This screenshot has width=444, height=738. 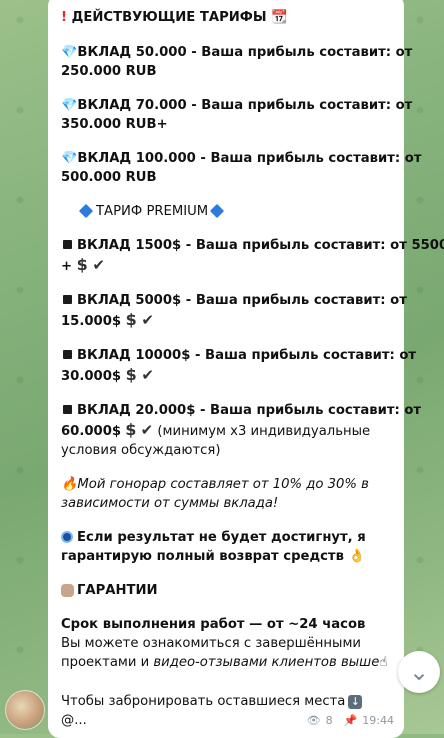 What do you see at coordinates (221, 537) in the screenshot?
I see `guarantee-line1: Если результат не будет достигнут, я` at bounding box center [221, 537].